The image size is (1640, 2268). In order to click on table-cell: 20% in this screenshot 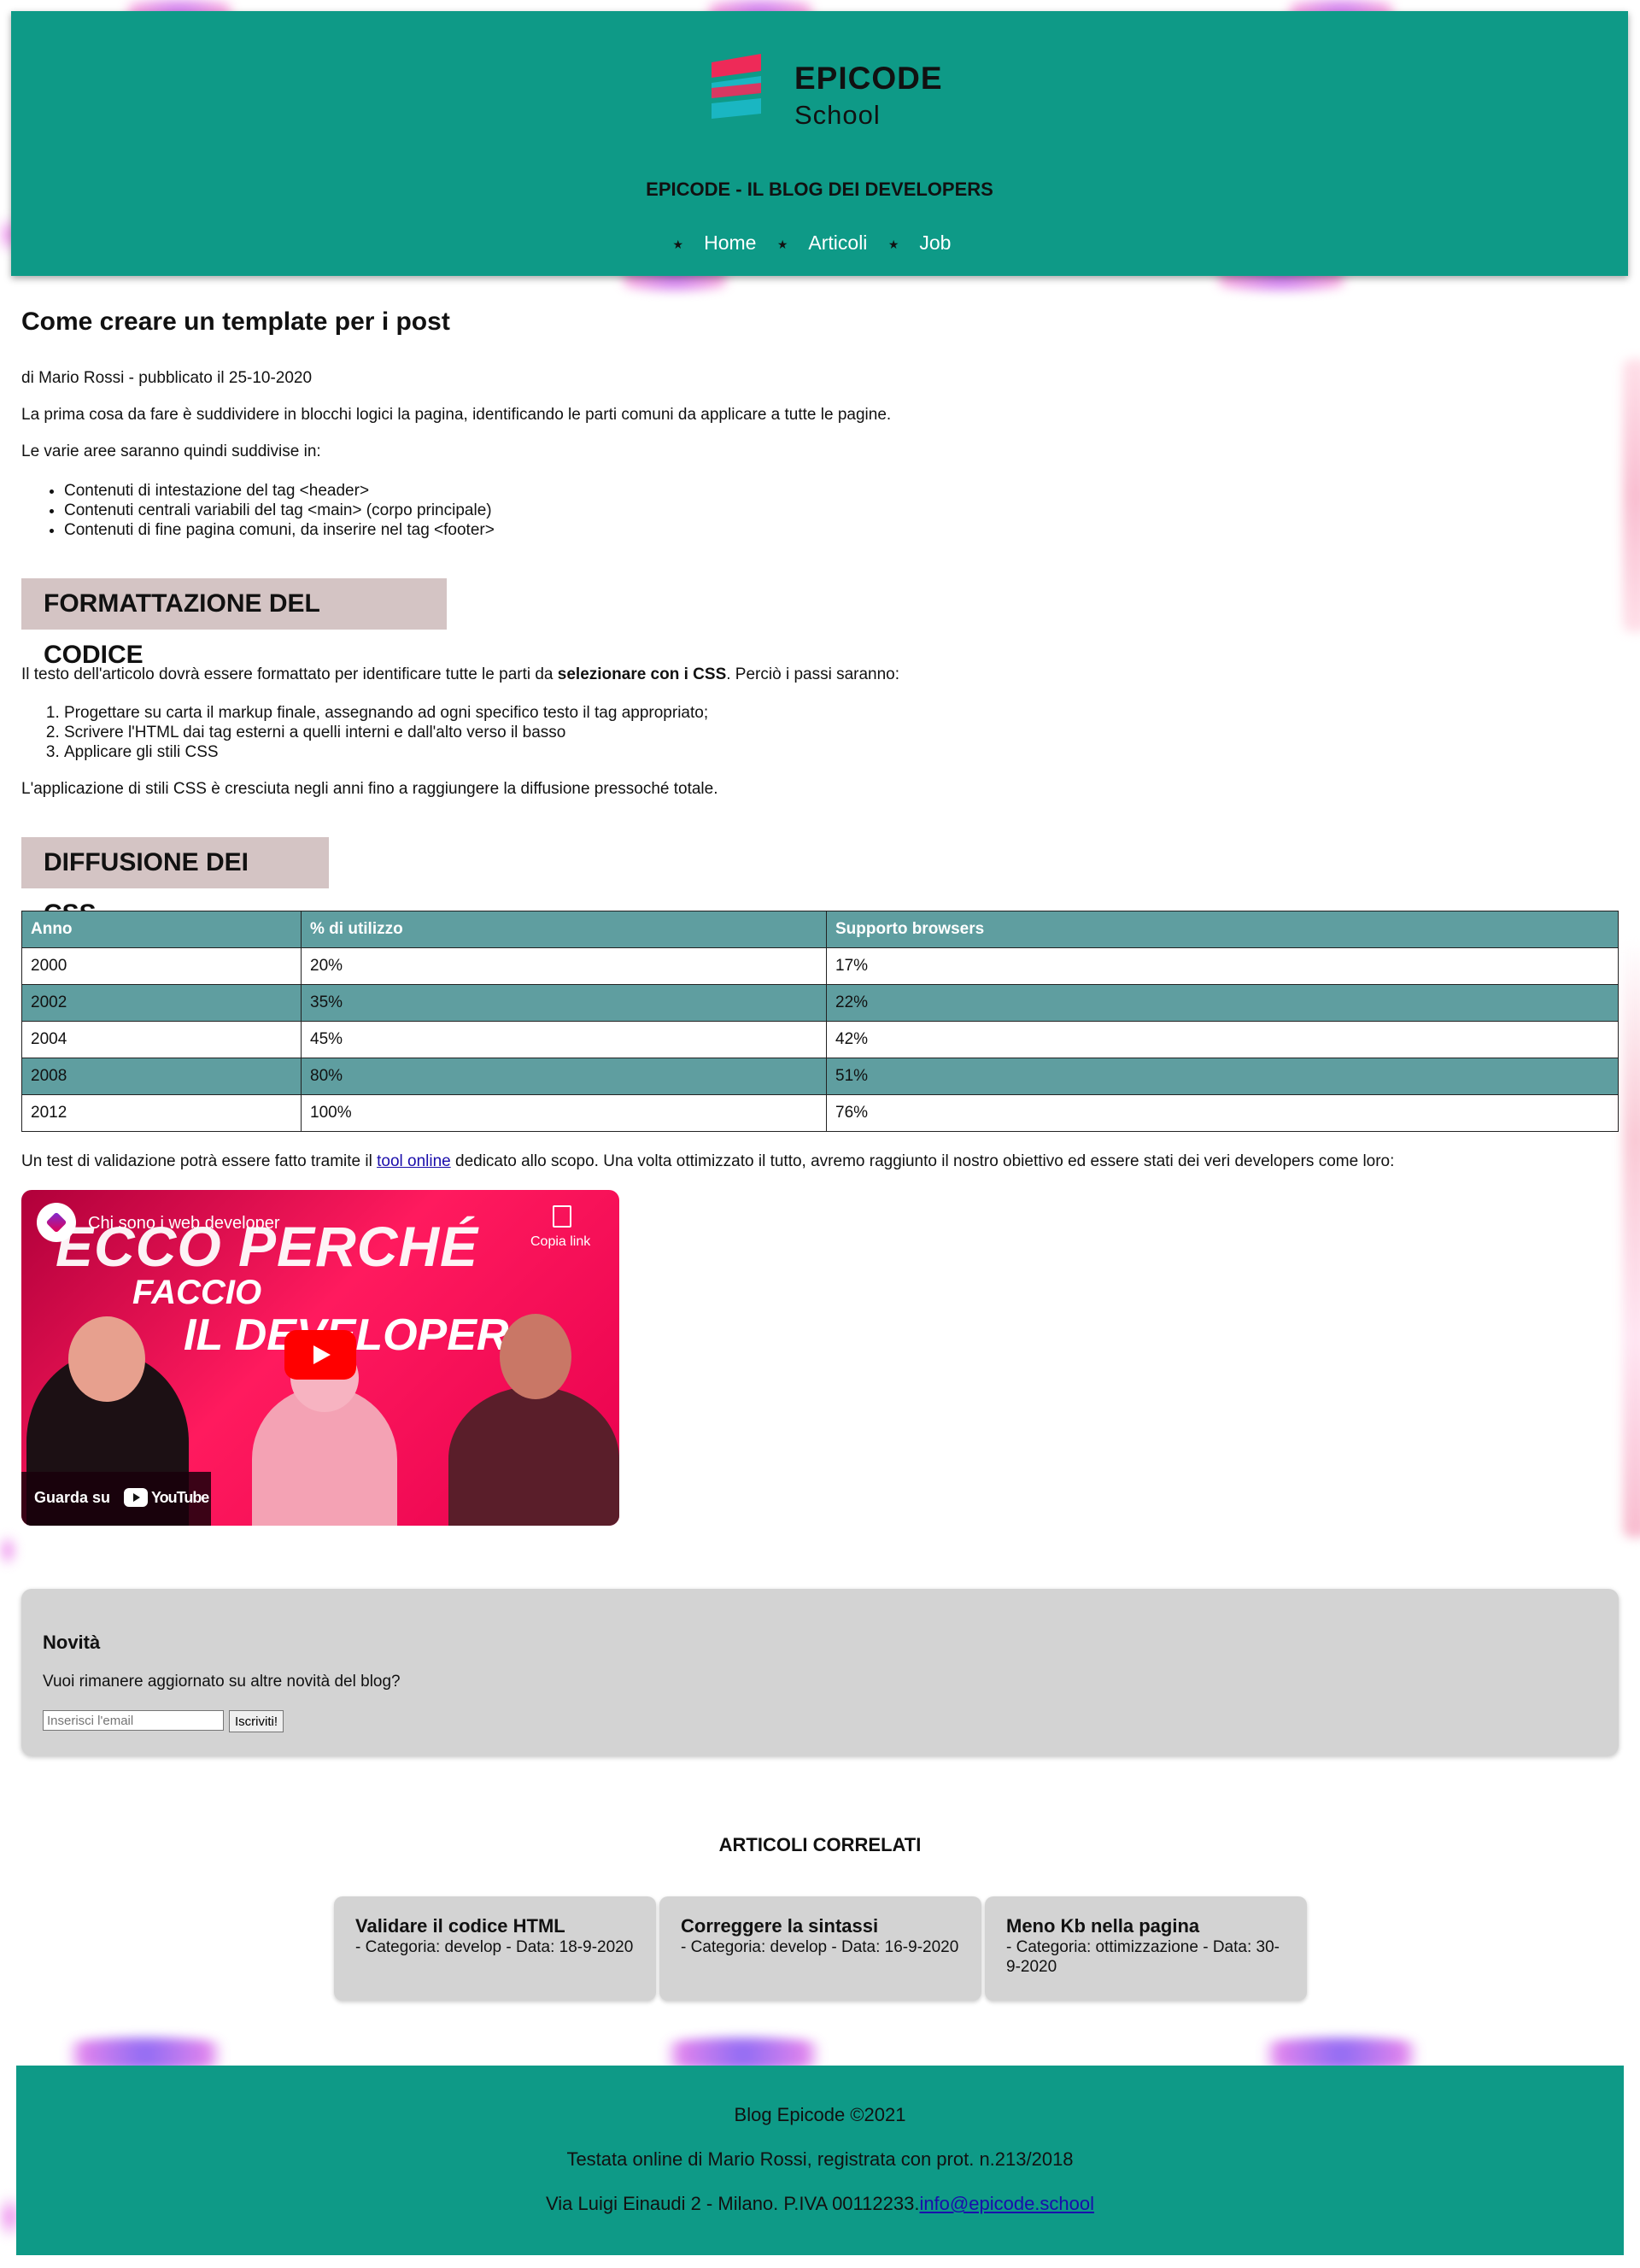, I will do `click(564, 966)`.